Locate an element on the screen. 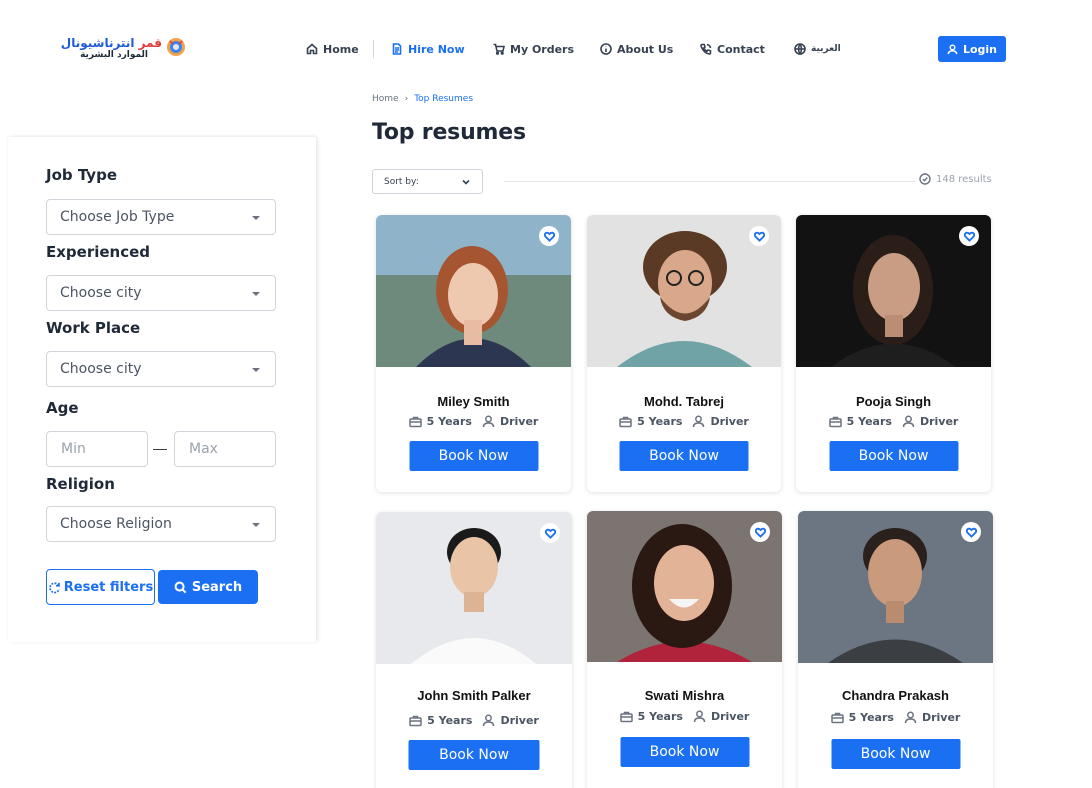 The image size is (1092, 788). results-count: 148 results is located at coordinates (955, 179).